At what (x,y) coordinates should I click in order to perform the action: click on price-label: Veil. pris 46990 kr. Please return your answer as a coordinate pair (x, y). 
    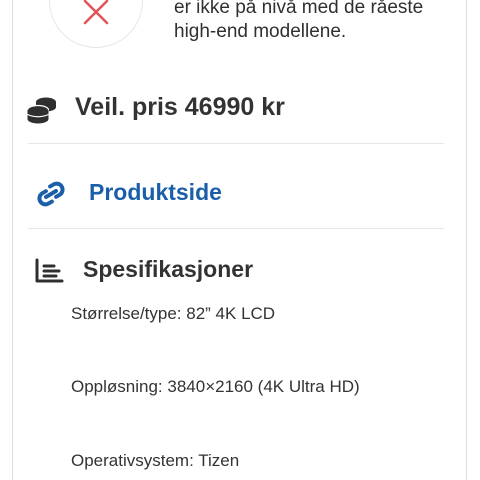
    Looking at the image, I should click on (180, 107).